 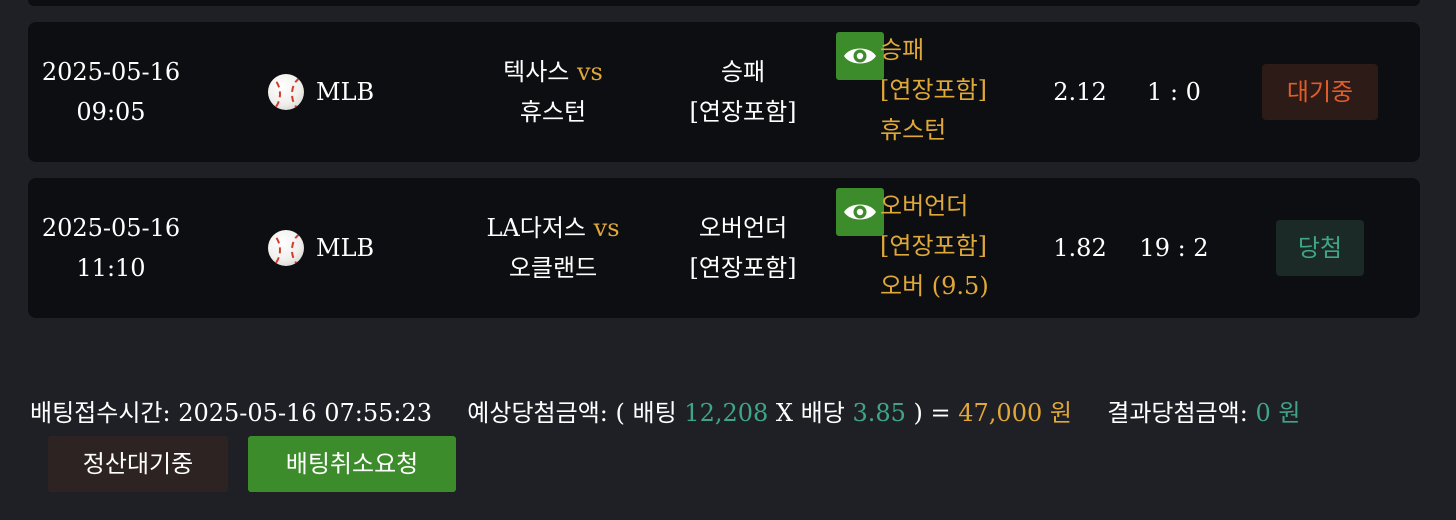 What do you see at coordinates (536, 228) in the screenshot?
I see `home-team: LA다저스` at bounding box center [536, 228].